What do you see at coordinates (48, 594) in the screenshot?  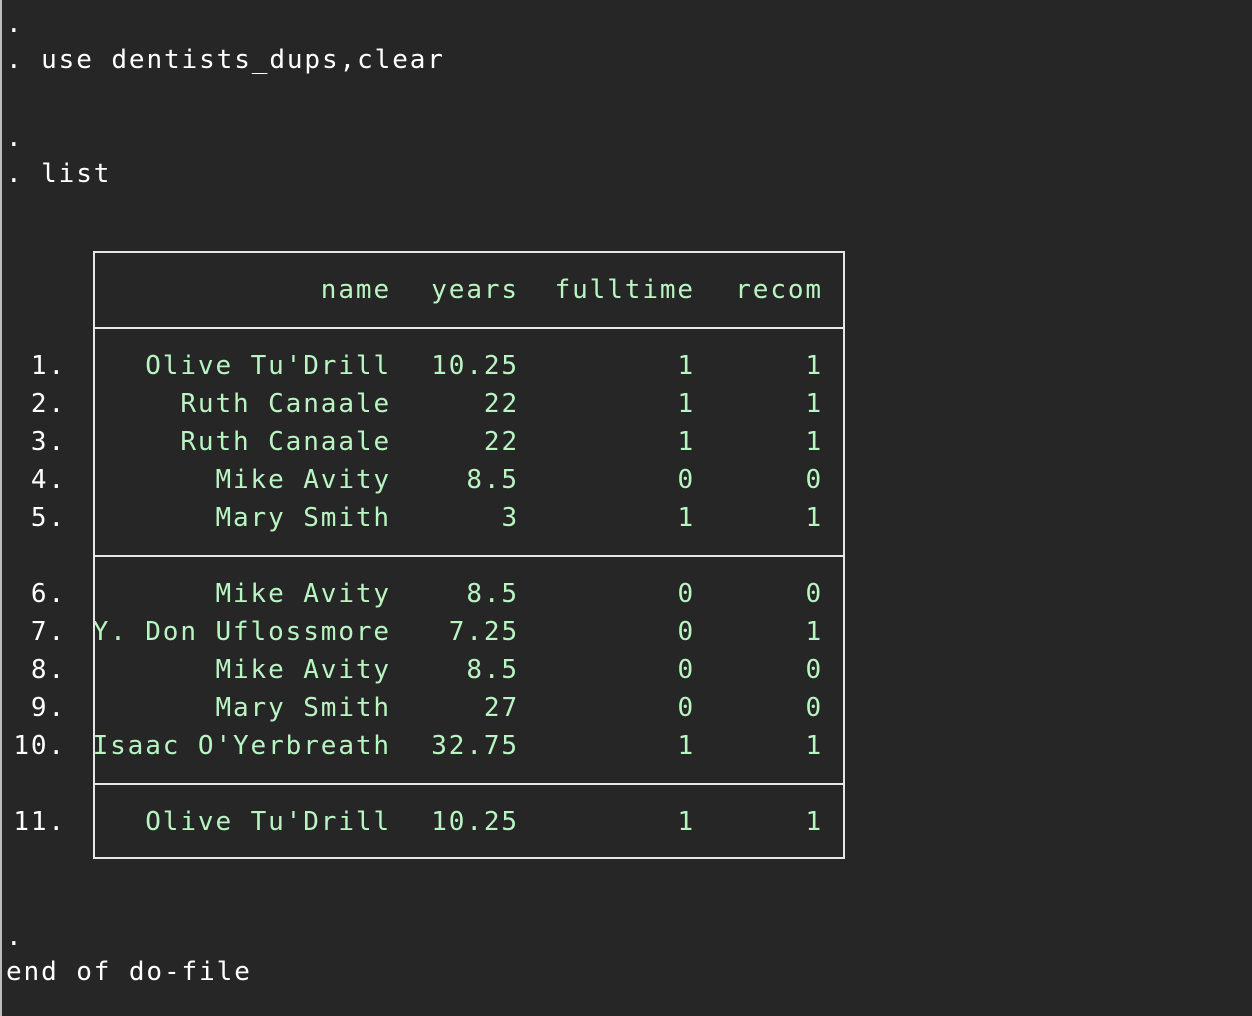 I see `row-number: 6.` at bounding box center [48, 594].